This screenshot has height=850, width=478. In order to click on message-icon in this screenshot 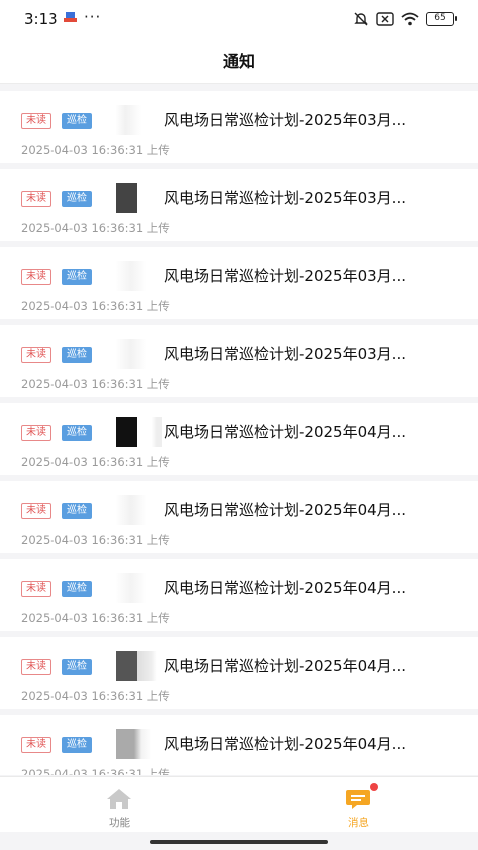, I will do `click(358, 799)`.